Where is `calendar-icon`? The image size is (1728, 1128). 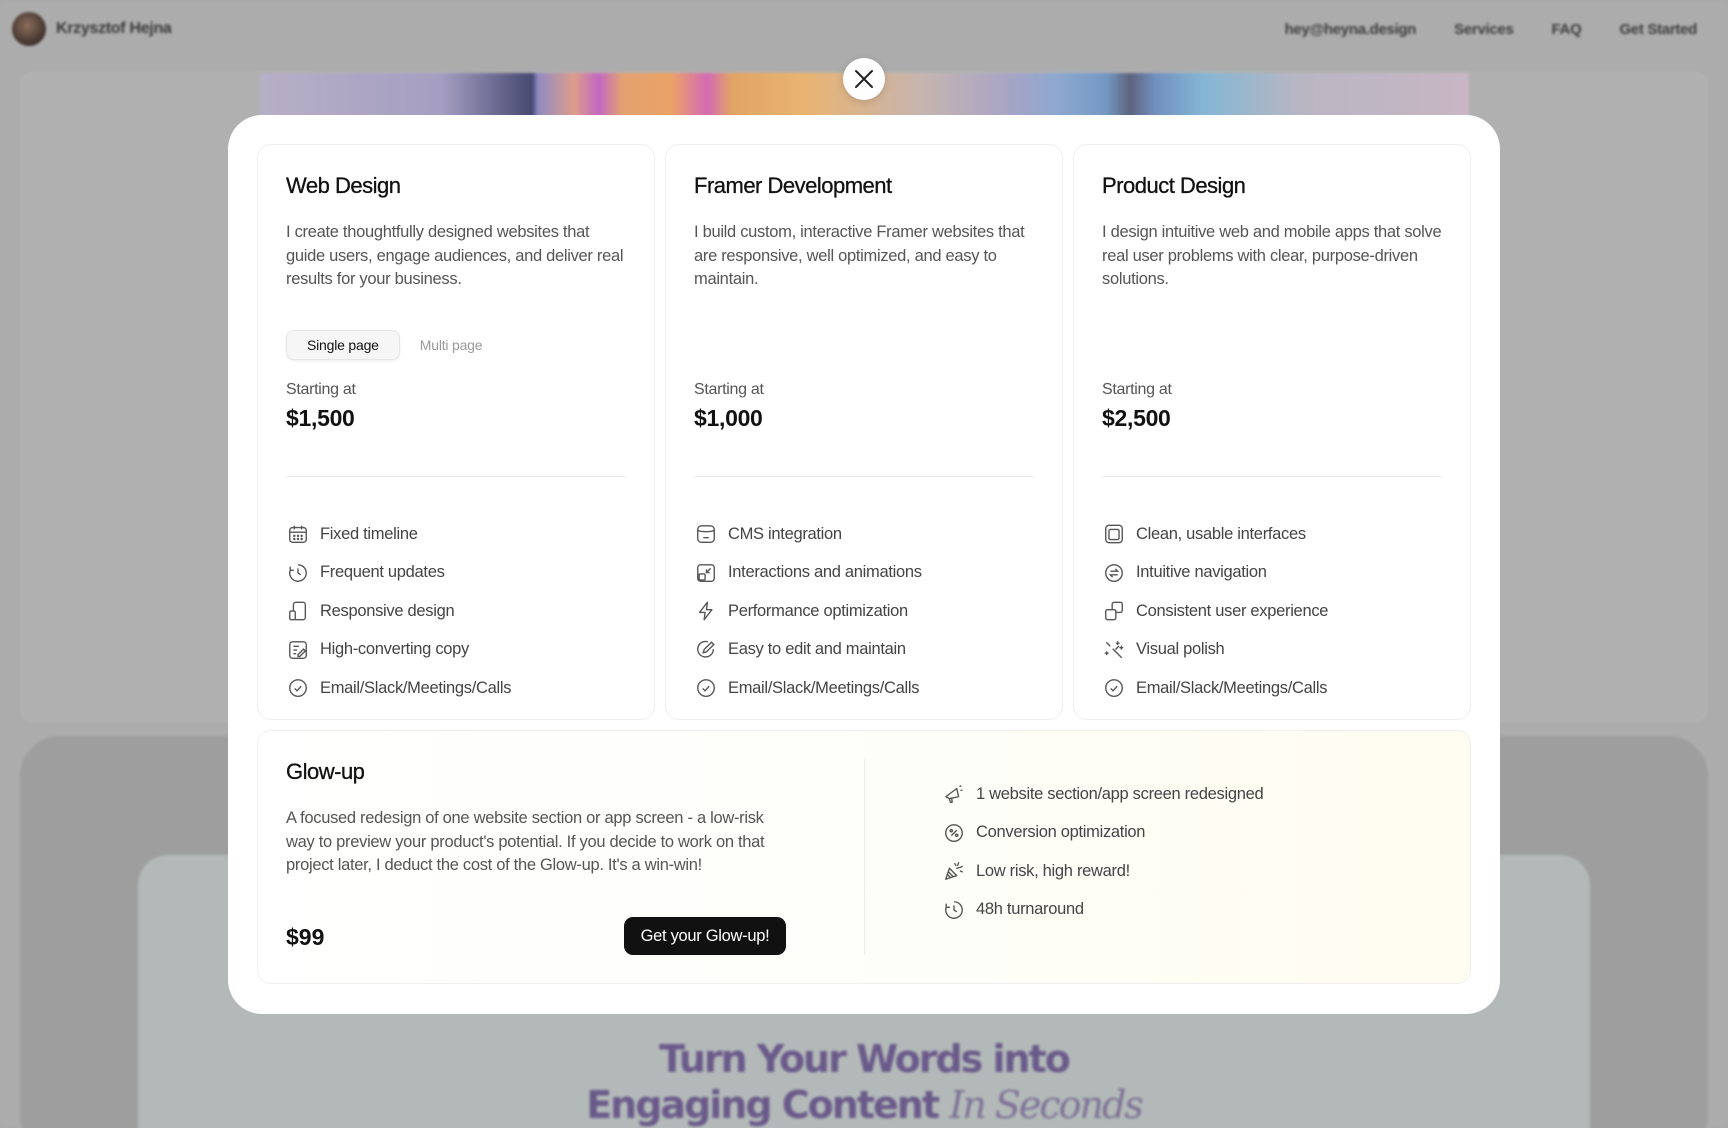
calendar-icon is located at coordinates (298, 534).